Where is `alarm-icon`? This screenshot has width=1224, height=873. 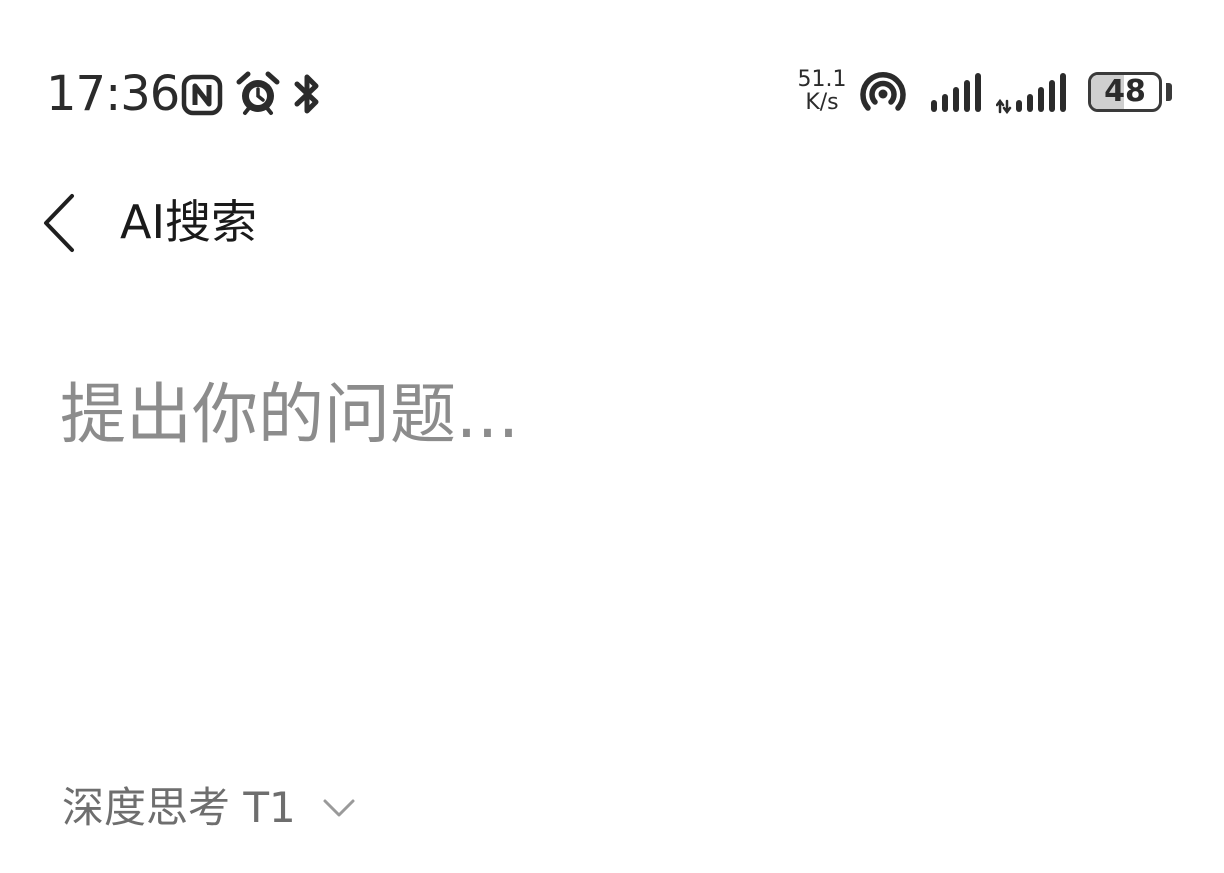
alarm-icon is located at coordinates (258, 93).